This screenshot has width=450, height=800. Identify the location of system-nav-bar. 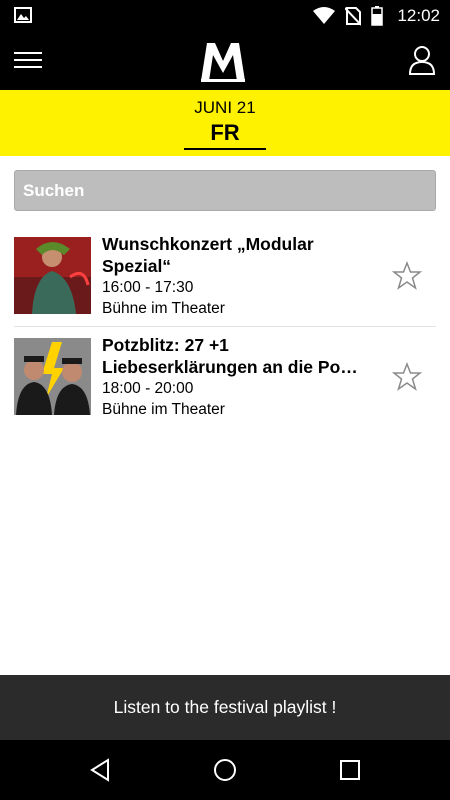
(225, 770).